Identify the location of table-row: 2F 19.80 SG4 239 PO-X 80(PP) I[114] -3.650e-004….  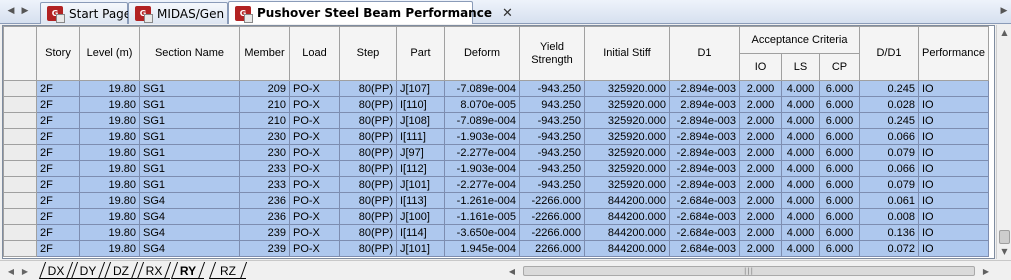
(496, 232).